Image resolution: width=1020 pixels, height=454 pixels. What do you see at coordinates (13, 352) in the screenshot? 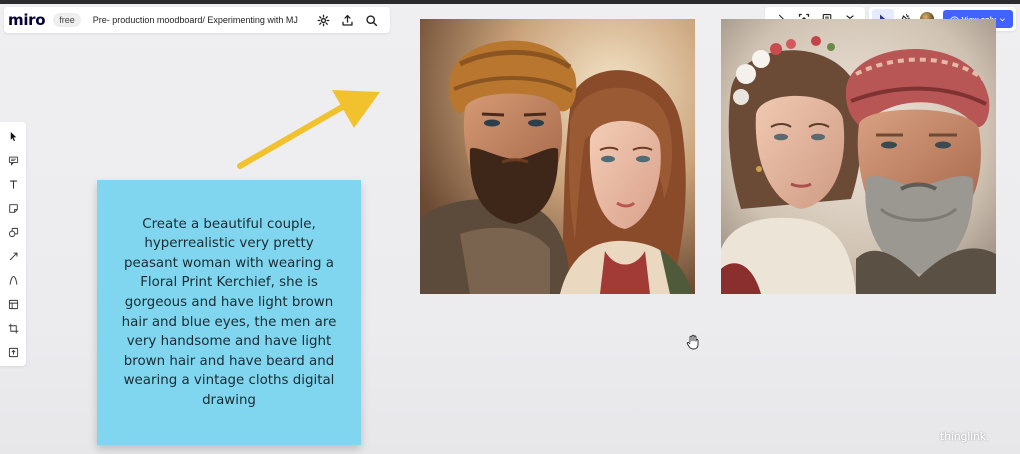
I see `upload-tool-icon` at bounding box center [13, 352].